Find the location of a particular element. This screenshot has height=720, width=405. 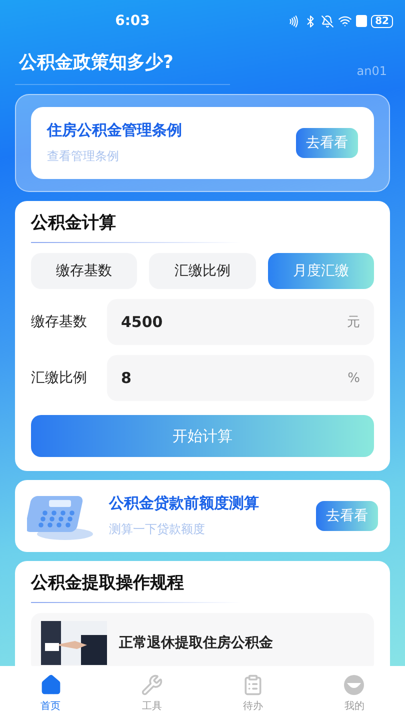

nav-tab: 待办 is located at coordinates (253, 693).